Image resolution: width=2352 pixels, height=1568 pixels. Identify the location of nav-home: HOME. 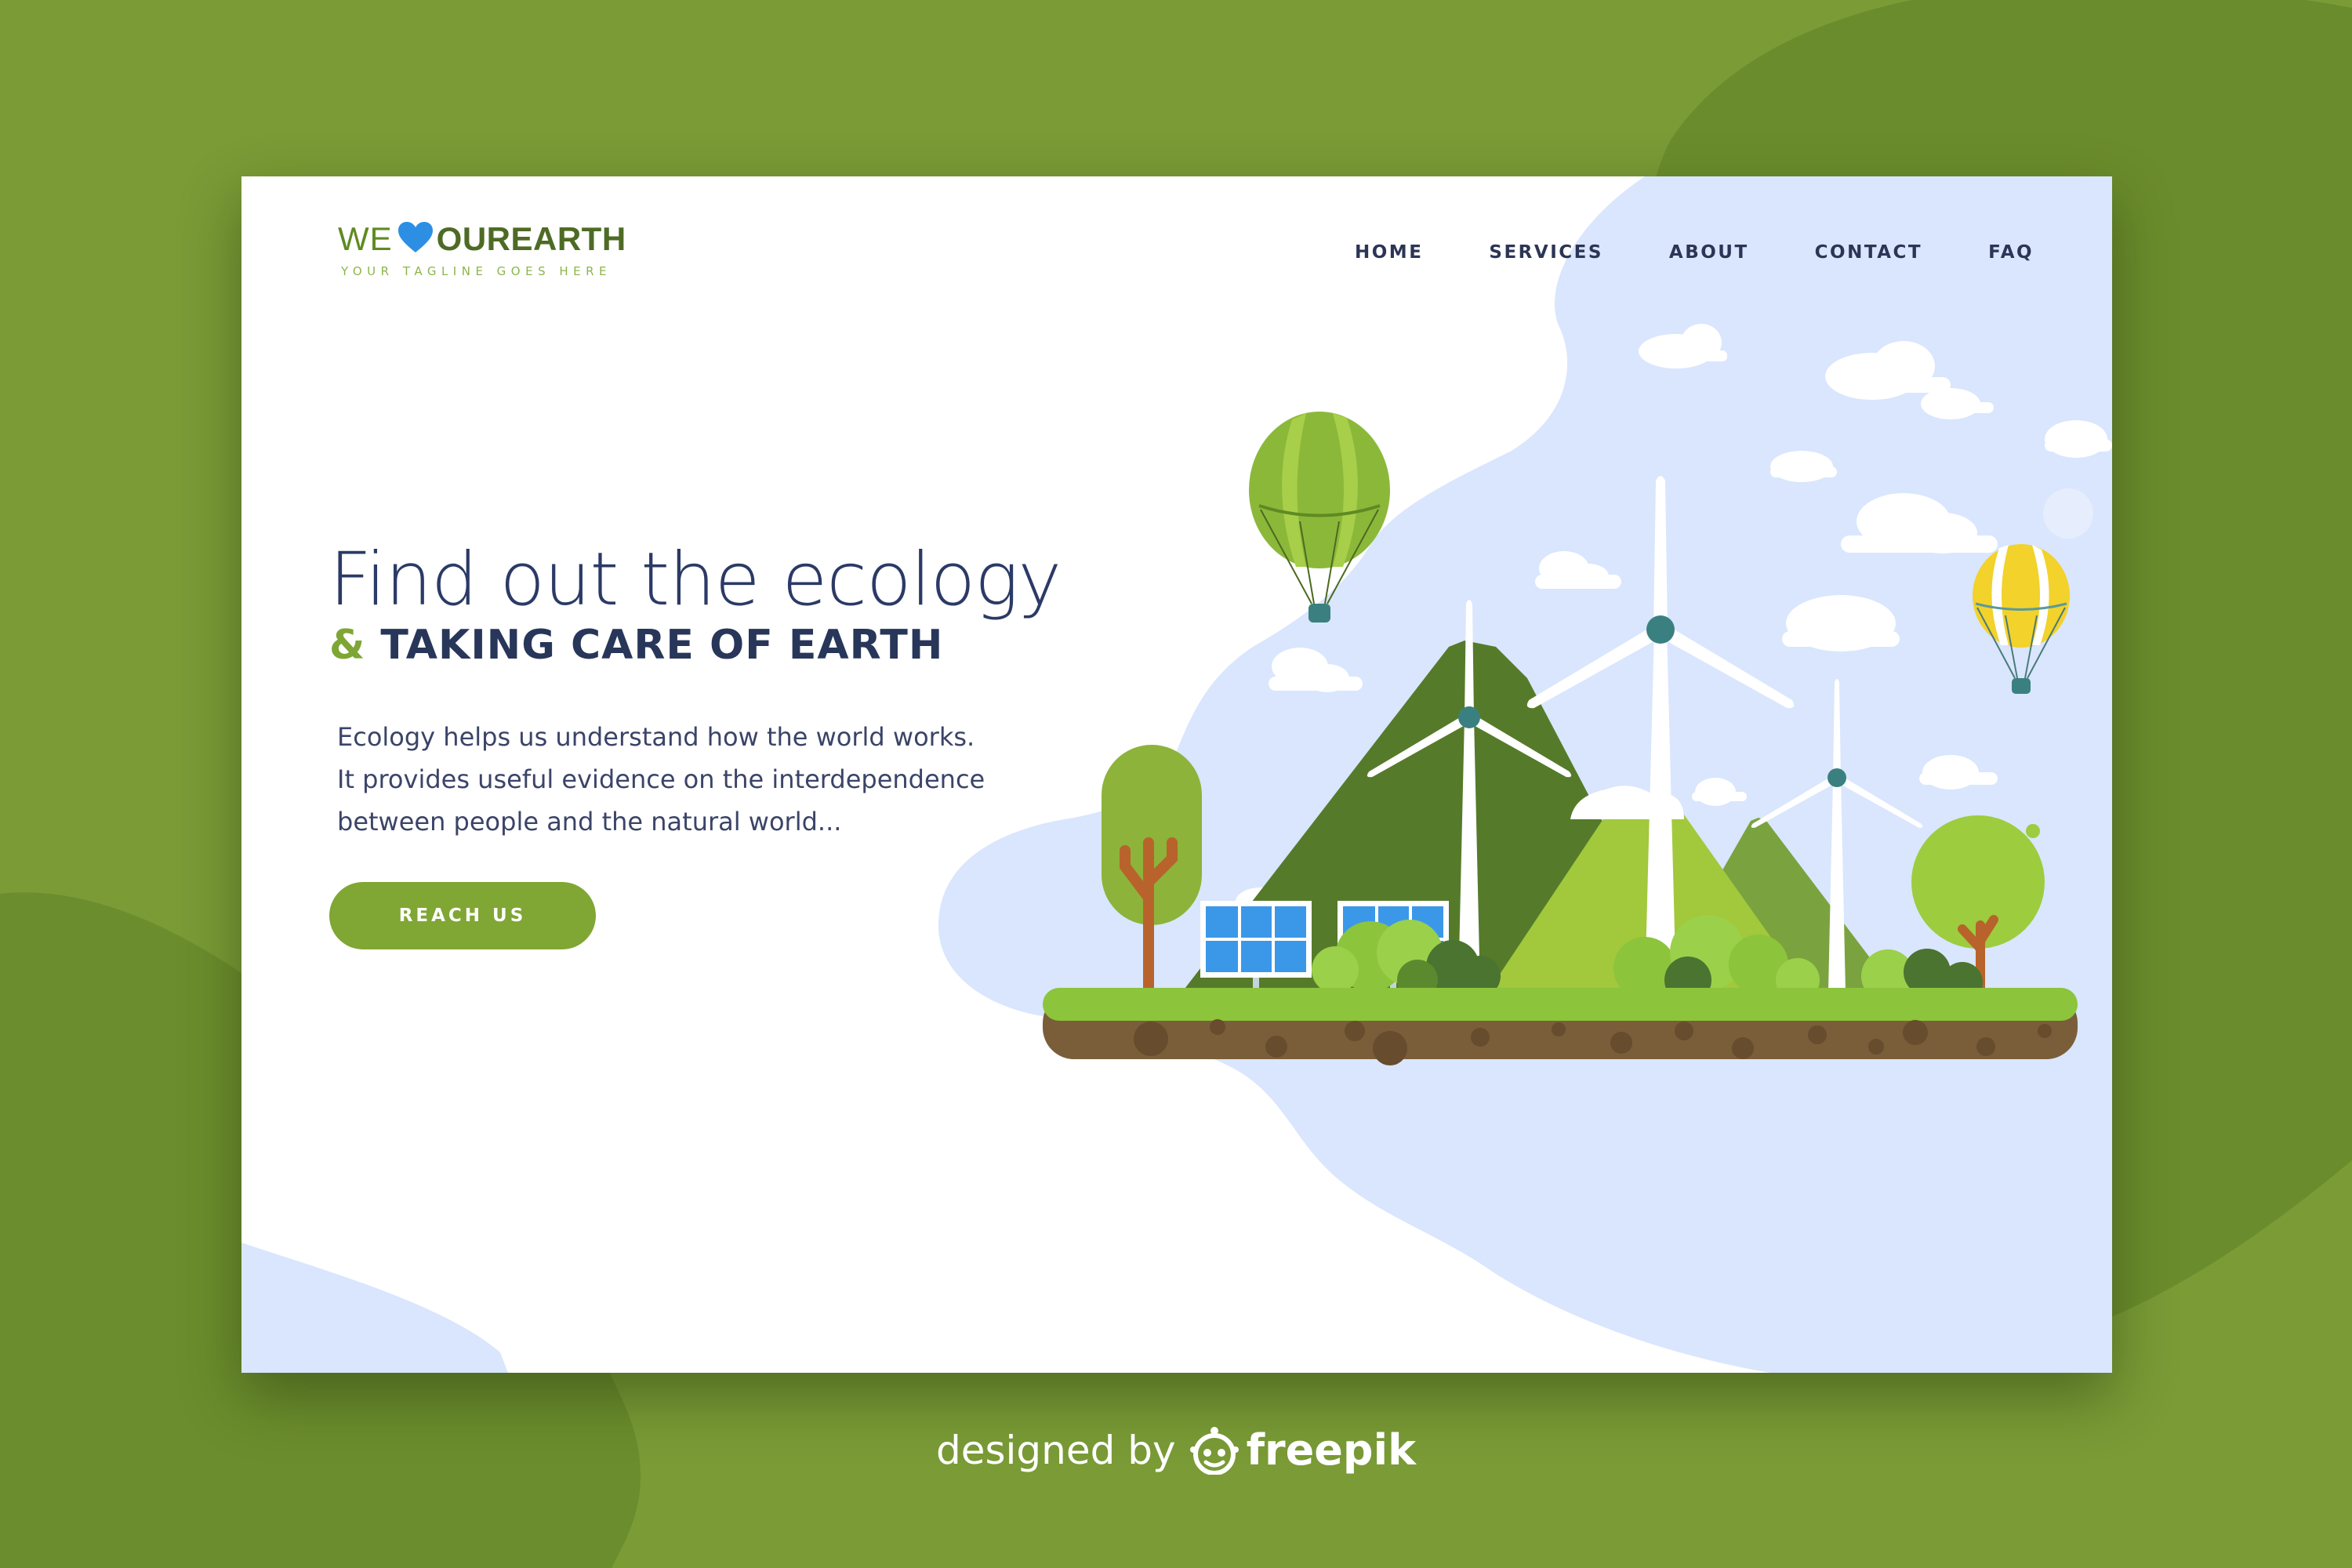
(1389, 252).